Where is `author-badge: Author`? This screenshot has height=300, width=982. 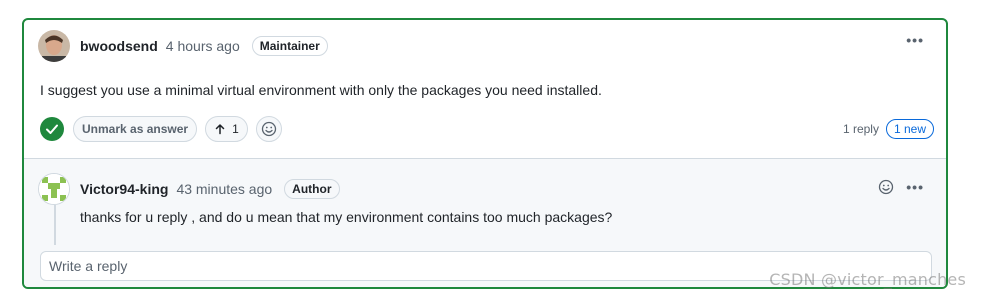 author-badge: Author is located at coordinates (312, 189).